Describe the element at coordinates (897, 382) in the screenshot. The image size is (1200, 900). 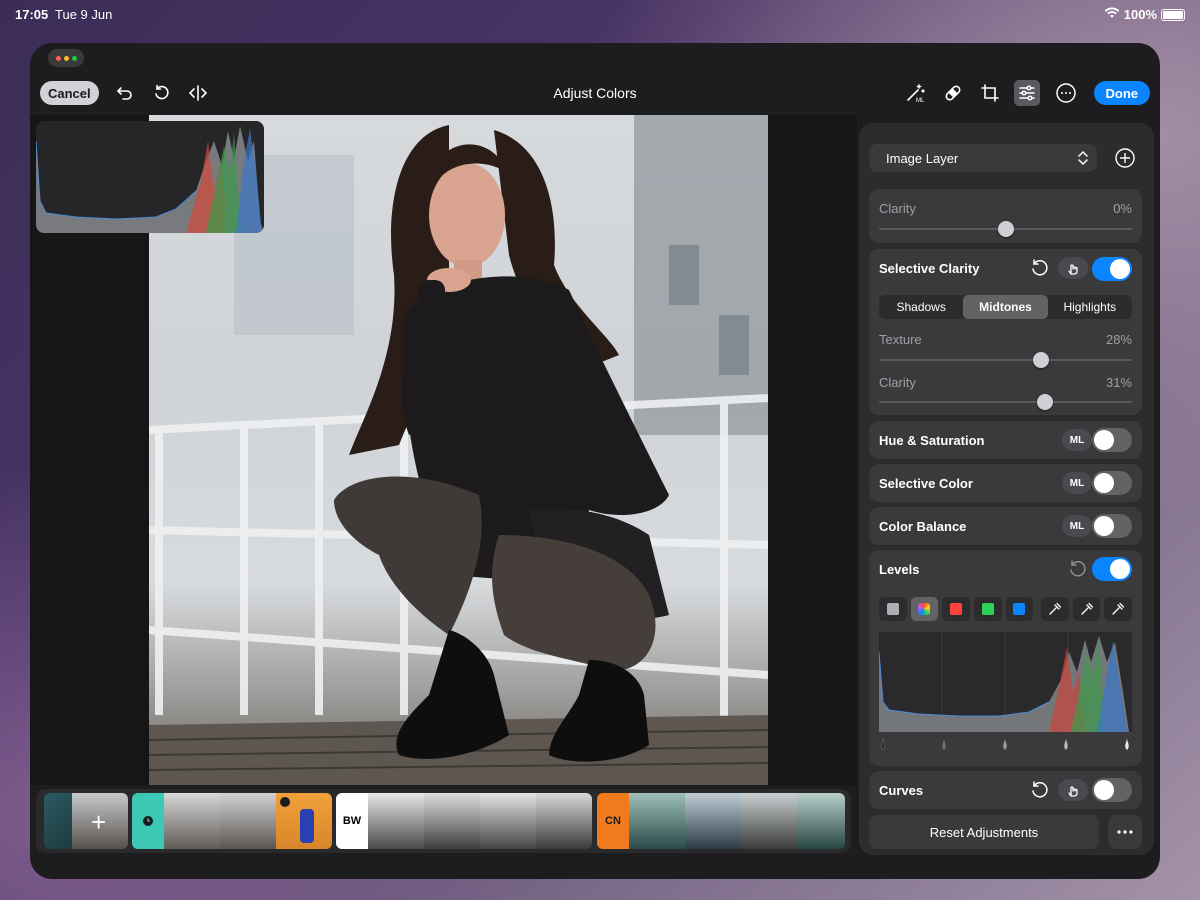
I see `midtone-clarity-label: Clarity` at that location.